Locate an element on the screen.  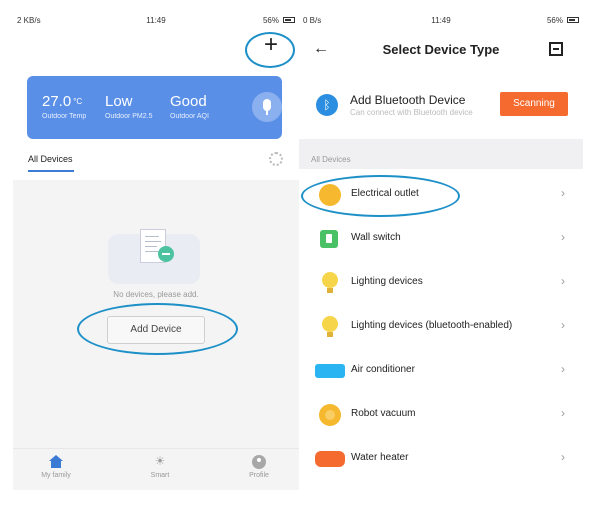
device-row-lighting-bluetooth: Lighting devices (bluetooth-enabled) › is located at coordinates (441, 327).